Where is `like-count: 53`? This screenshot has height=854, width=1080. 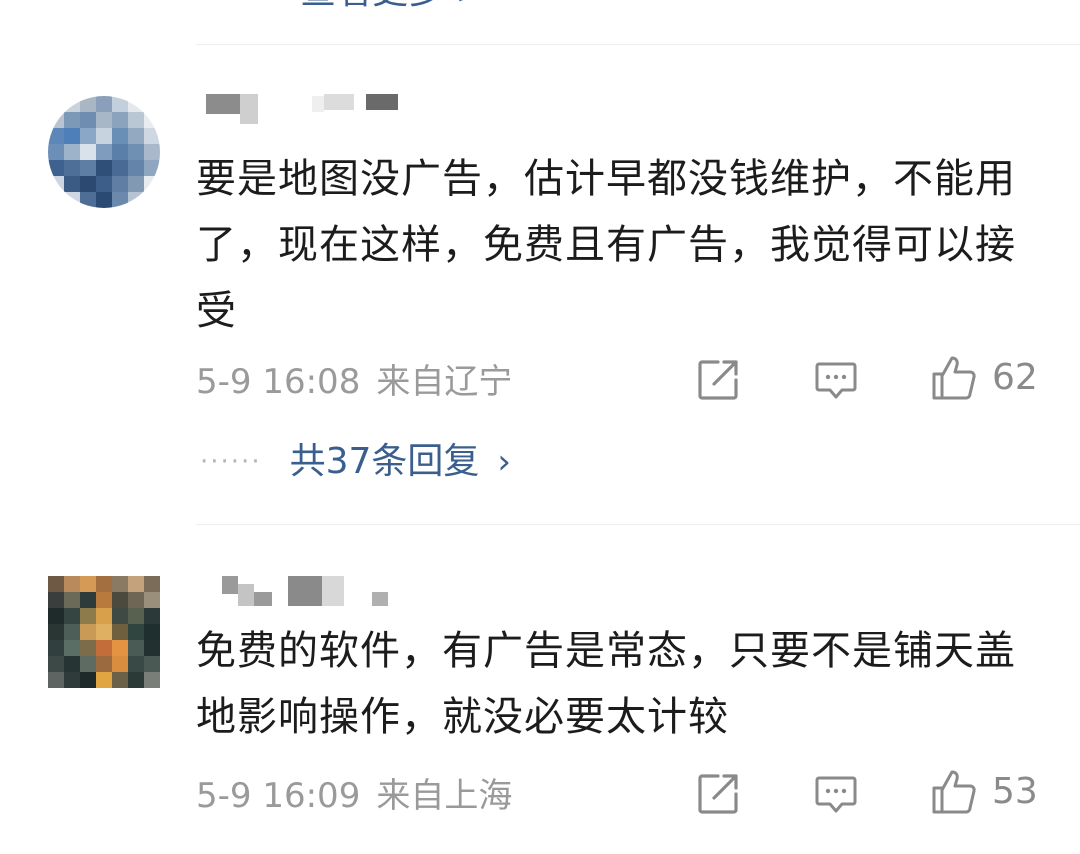 like-count: 53 is located at coordinates (1015, 791).